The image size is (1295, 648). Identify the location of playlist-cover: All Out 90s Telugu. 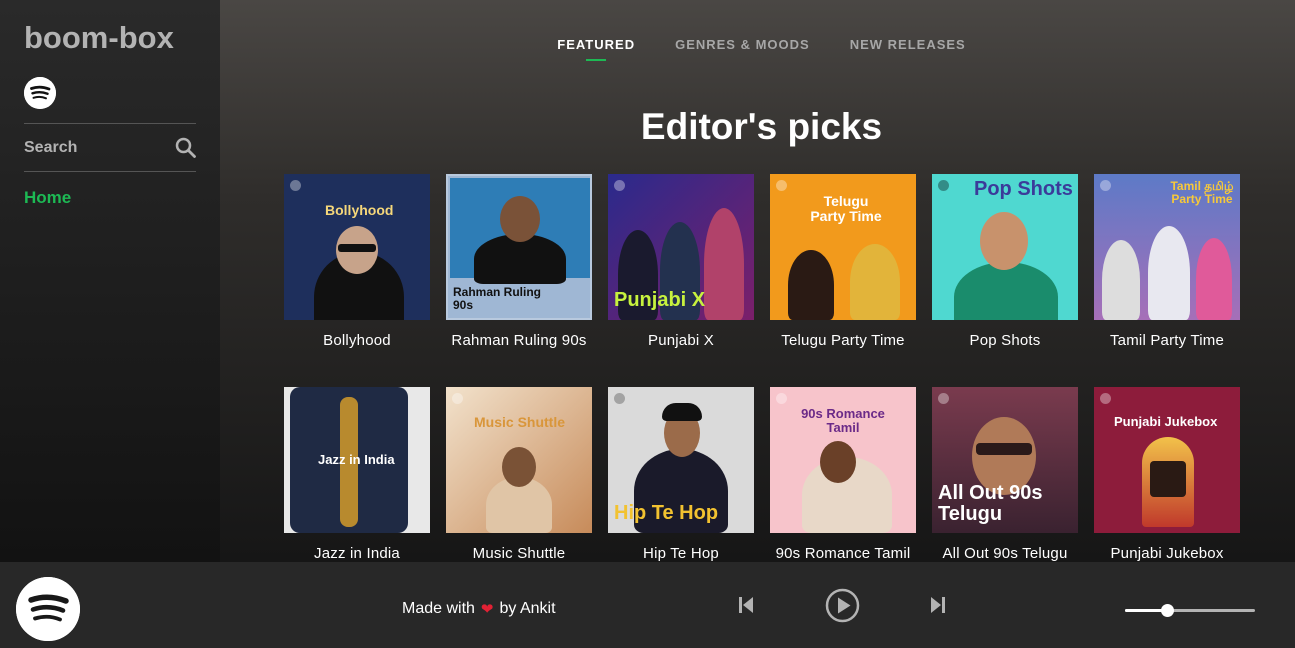
(1005, 460).